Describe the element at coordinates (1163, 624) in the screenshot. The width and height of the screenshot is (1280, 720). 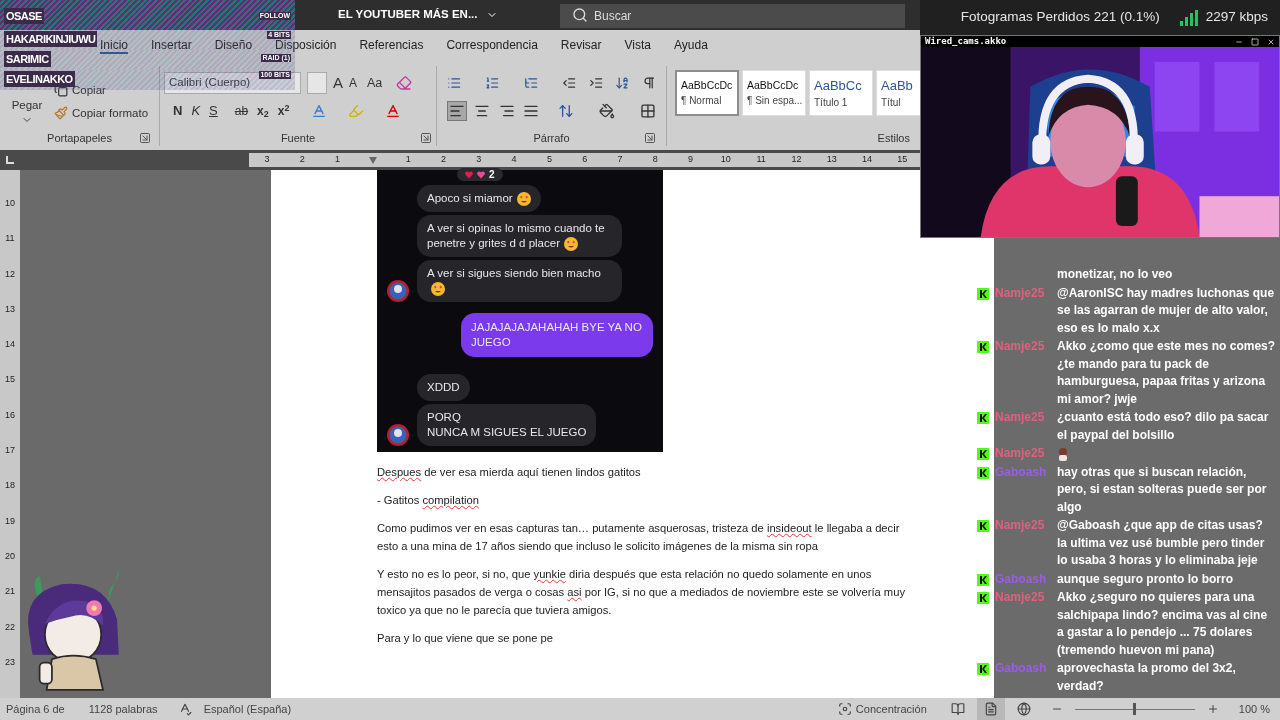
I see `chat-message: Akko ¿seguro no quieres para una salchipapa lindo? encima vas al cine a gastar a lo pendejo ... 75 dolares (tremendo huevon mi pana)` at that location.